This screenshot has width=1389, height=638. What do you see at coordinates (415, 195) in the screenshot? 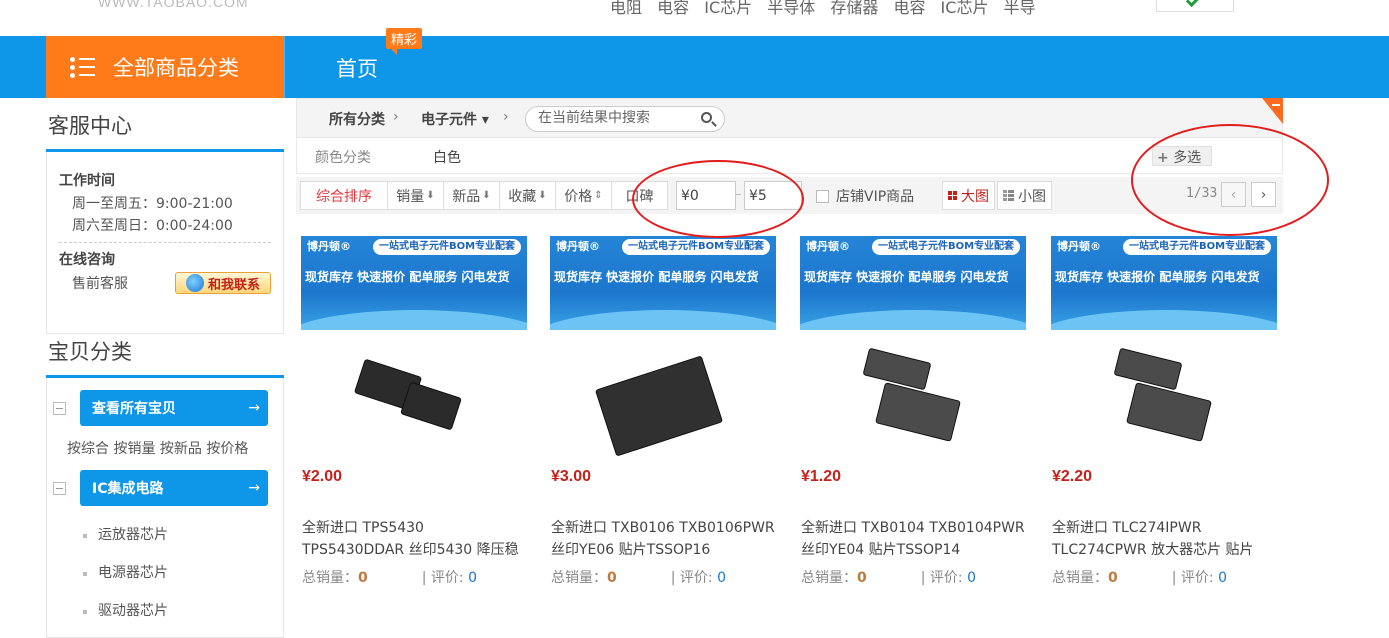
I see `sort-sales: 销量 ⬇` at bounding box center [415, 195].